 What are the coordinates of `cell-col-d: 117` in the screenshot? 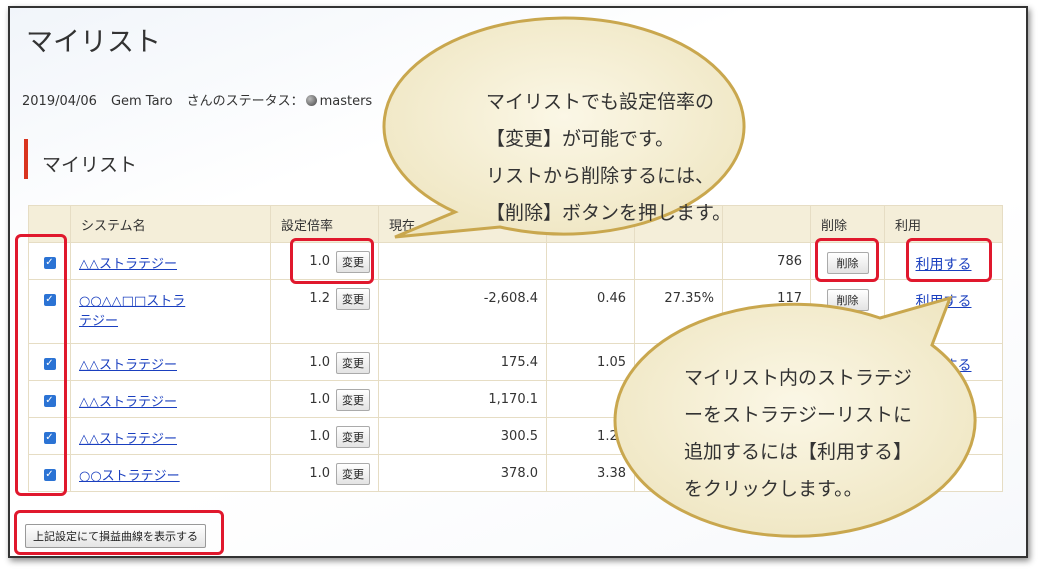 It's located at (789, 298).